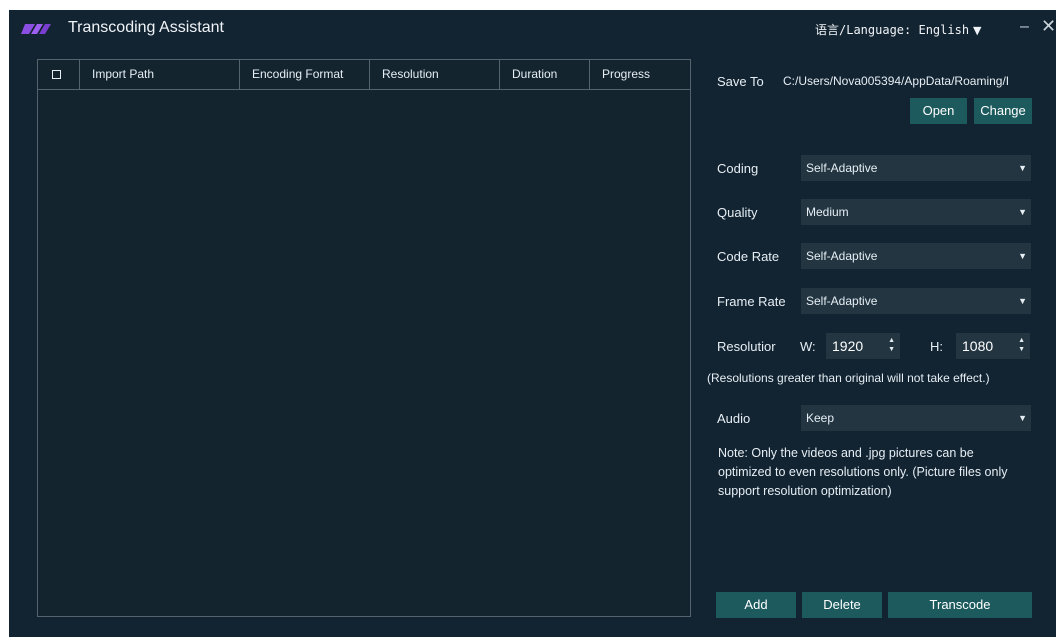  Describe the element at coordinates (842, 301) in the screenshot. I see `frame-rate-value: Self-Adaptive` at that location.